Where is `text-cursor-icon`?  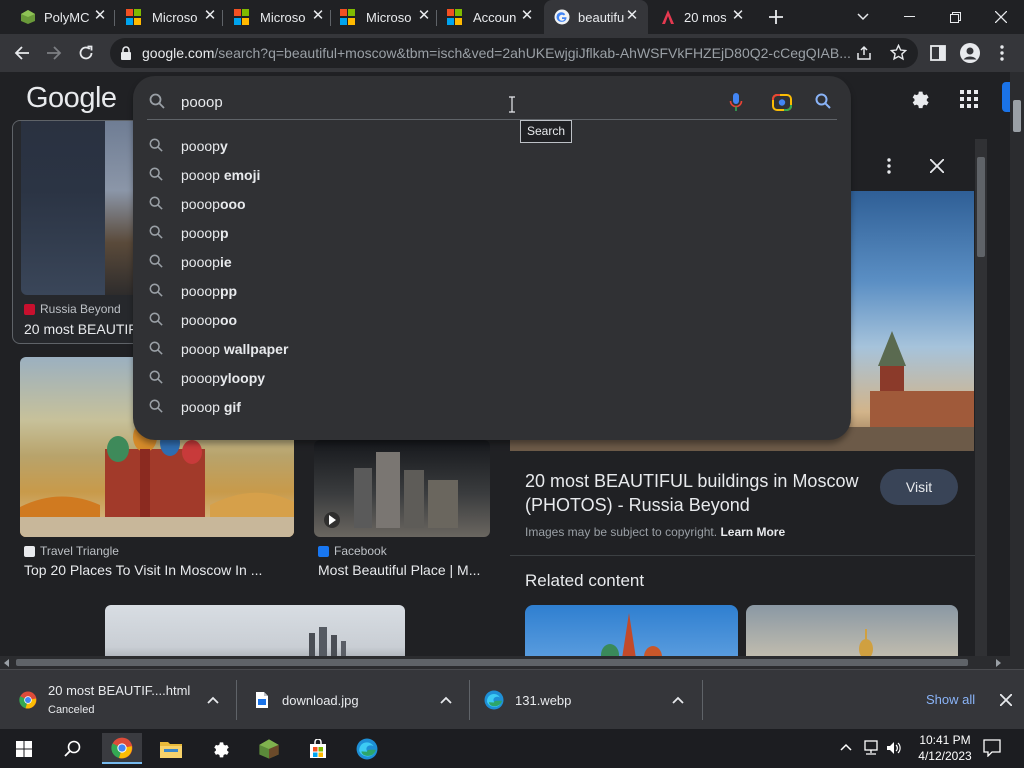 text-cursor-icon is located at coordinates (512, 104).